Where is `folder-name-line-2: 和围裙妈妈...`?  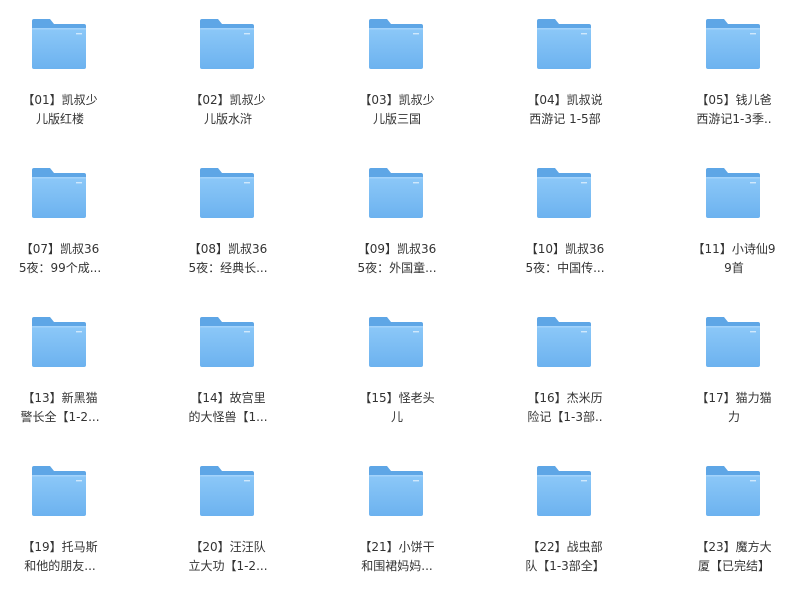 folder-name-line-2: 和围裙妈妈... is located at coordinates (397, 566).